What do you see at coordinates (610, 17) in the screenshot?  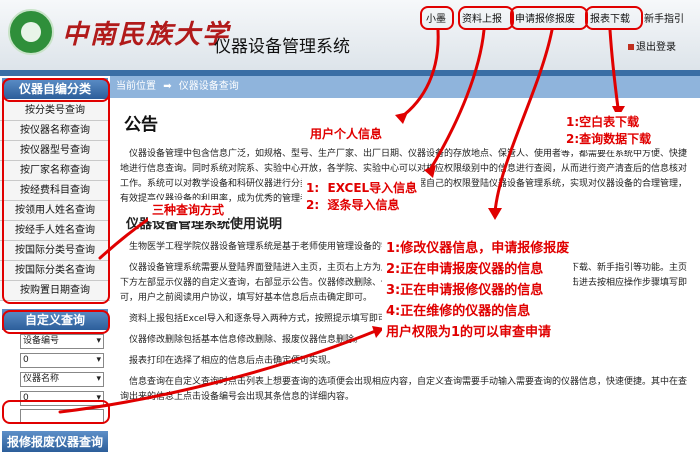 I see `nav-report-download: 报表下载` at bounding box center [610, 17].